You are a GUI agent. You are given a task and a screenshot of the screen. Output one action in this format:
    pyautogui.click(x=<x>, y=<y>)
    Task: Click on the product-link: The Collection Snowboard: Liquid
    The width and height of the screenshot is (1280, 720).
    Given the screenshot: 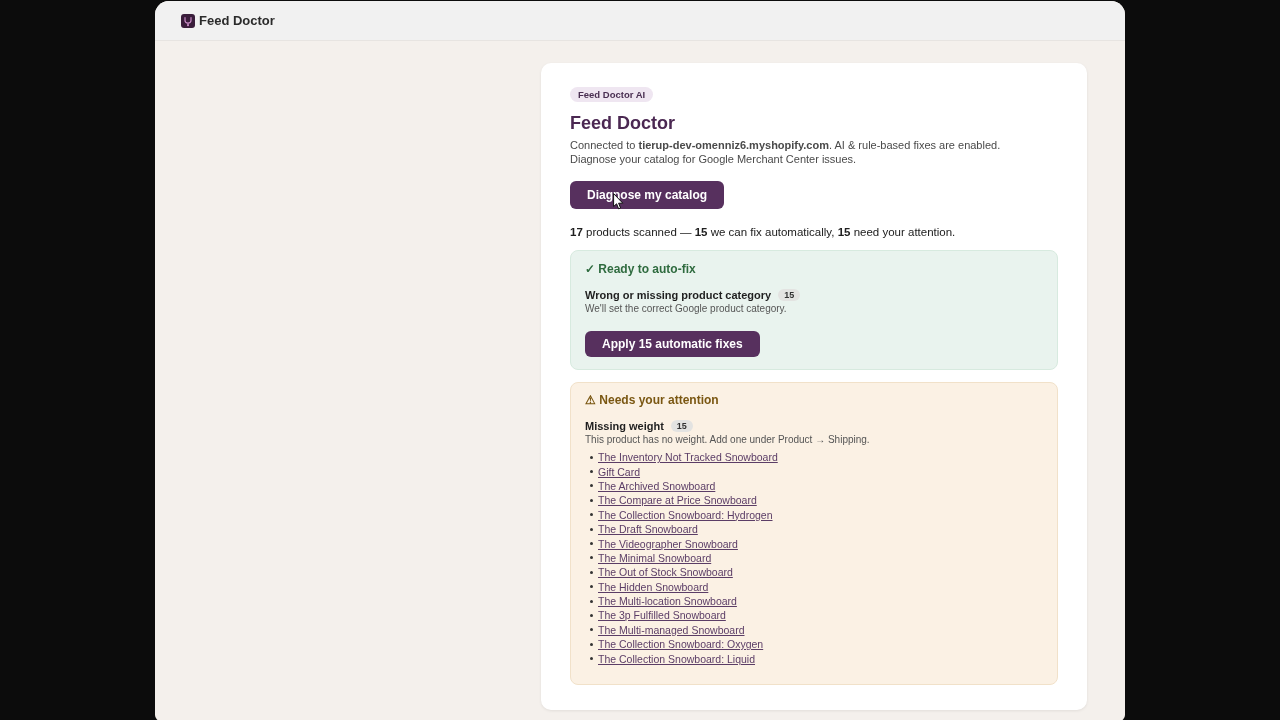 What is the action you would take?
    pyautogui.click(x=676, y=658)
    